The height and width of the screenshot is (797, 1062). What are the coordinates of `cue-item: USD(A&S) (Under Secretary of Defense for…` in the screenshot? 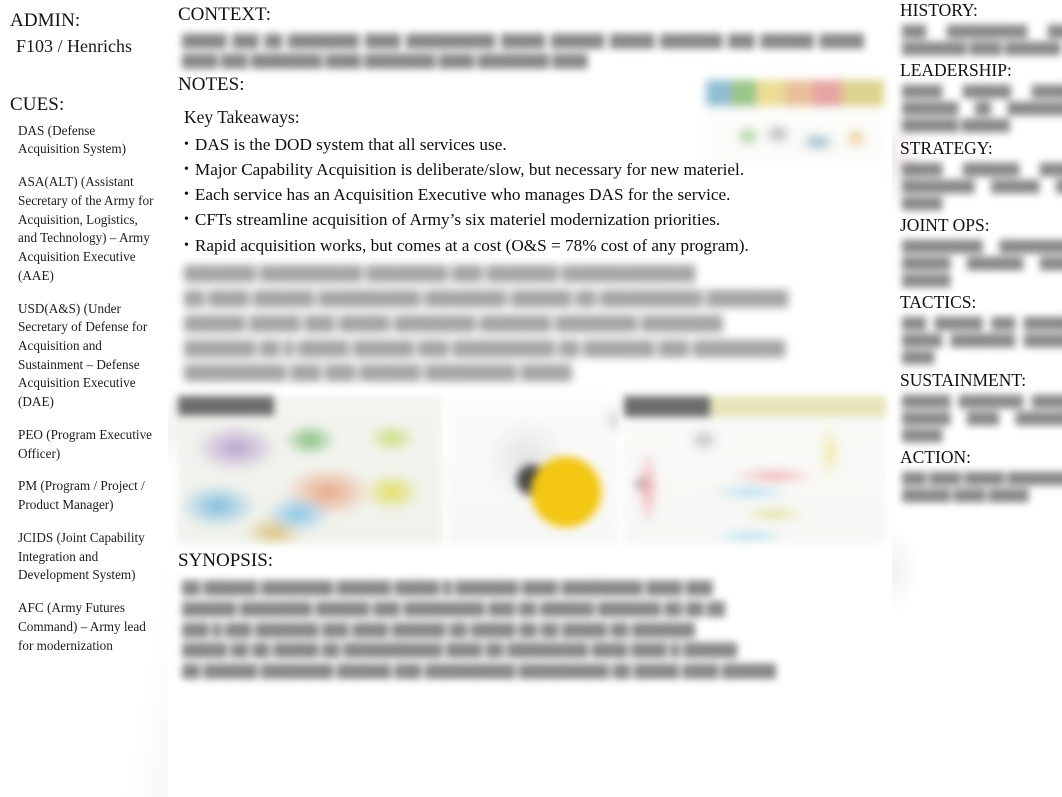 It's located at (83, 355).